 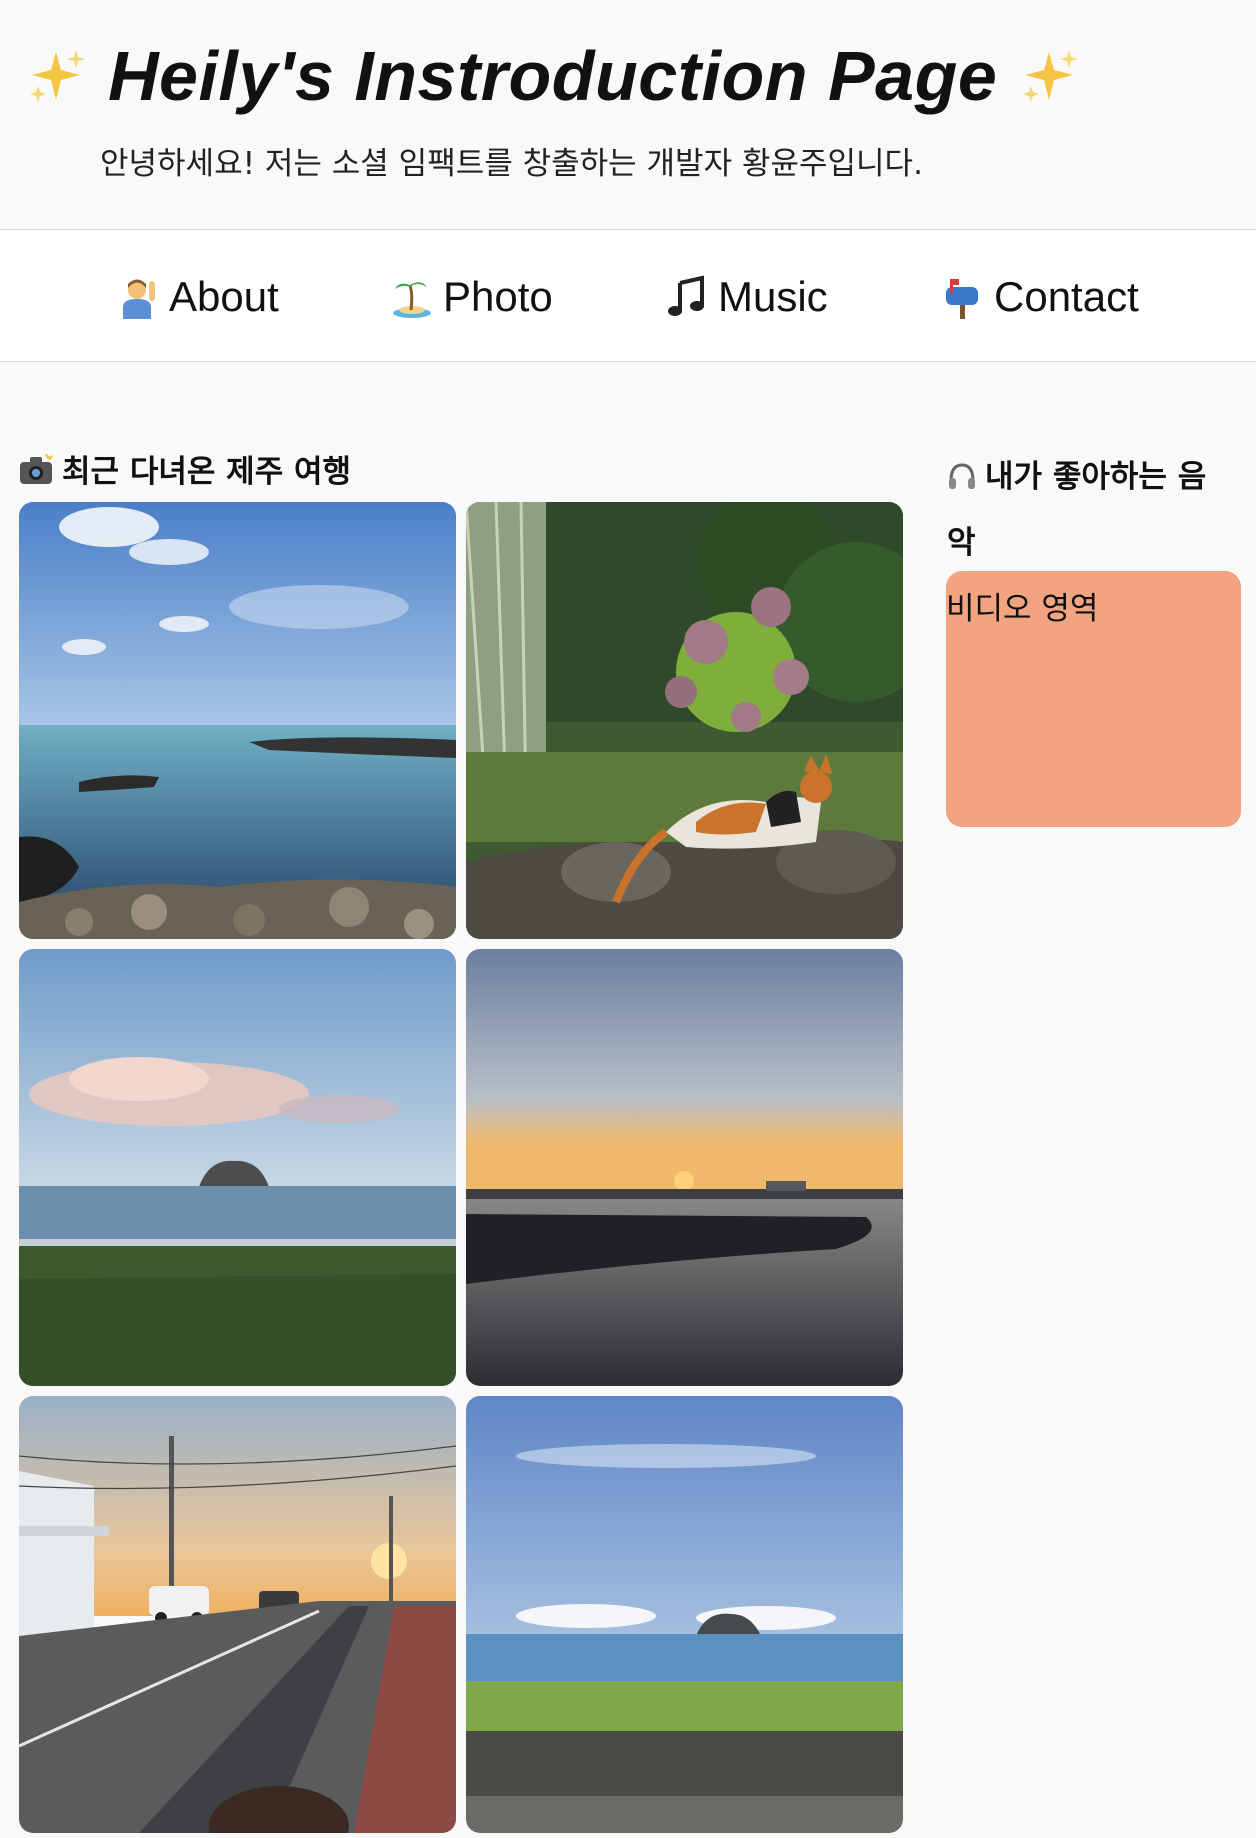 I want to click on photo-sunset-harbor, so click(x=684, y=1167).